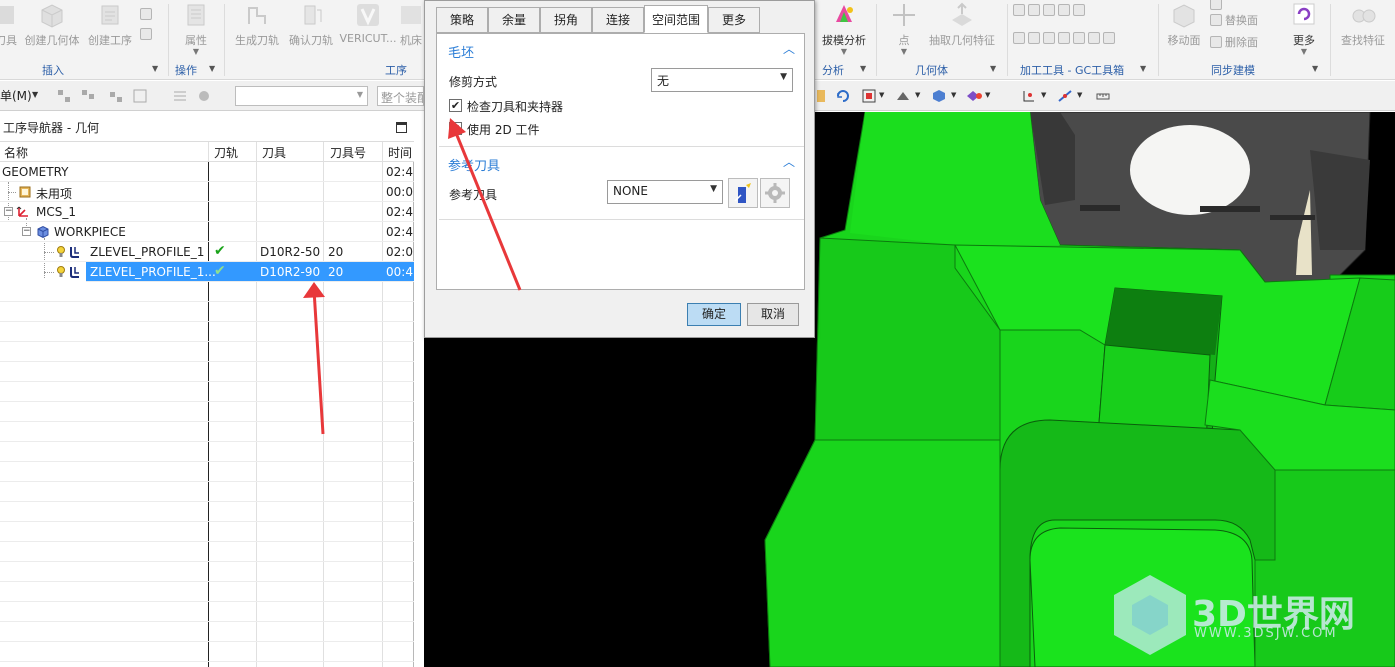  What do you see at coordinates (1216, 6) in the screenshot?
I see `sync-mini-top` at bounding box center [1216, 6].